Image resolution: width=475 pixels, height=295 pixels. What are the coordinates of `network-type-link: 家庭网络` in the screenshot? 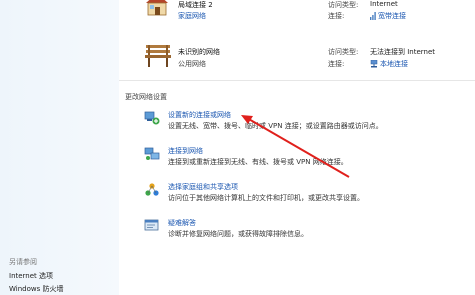 It's located at (192, 16).